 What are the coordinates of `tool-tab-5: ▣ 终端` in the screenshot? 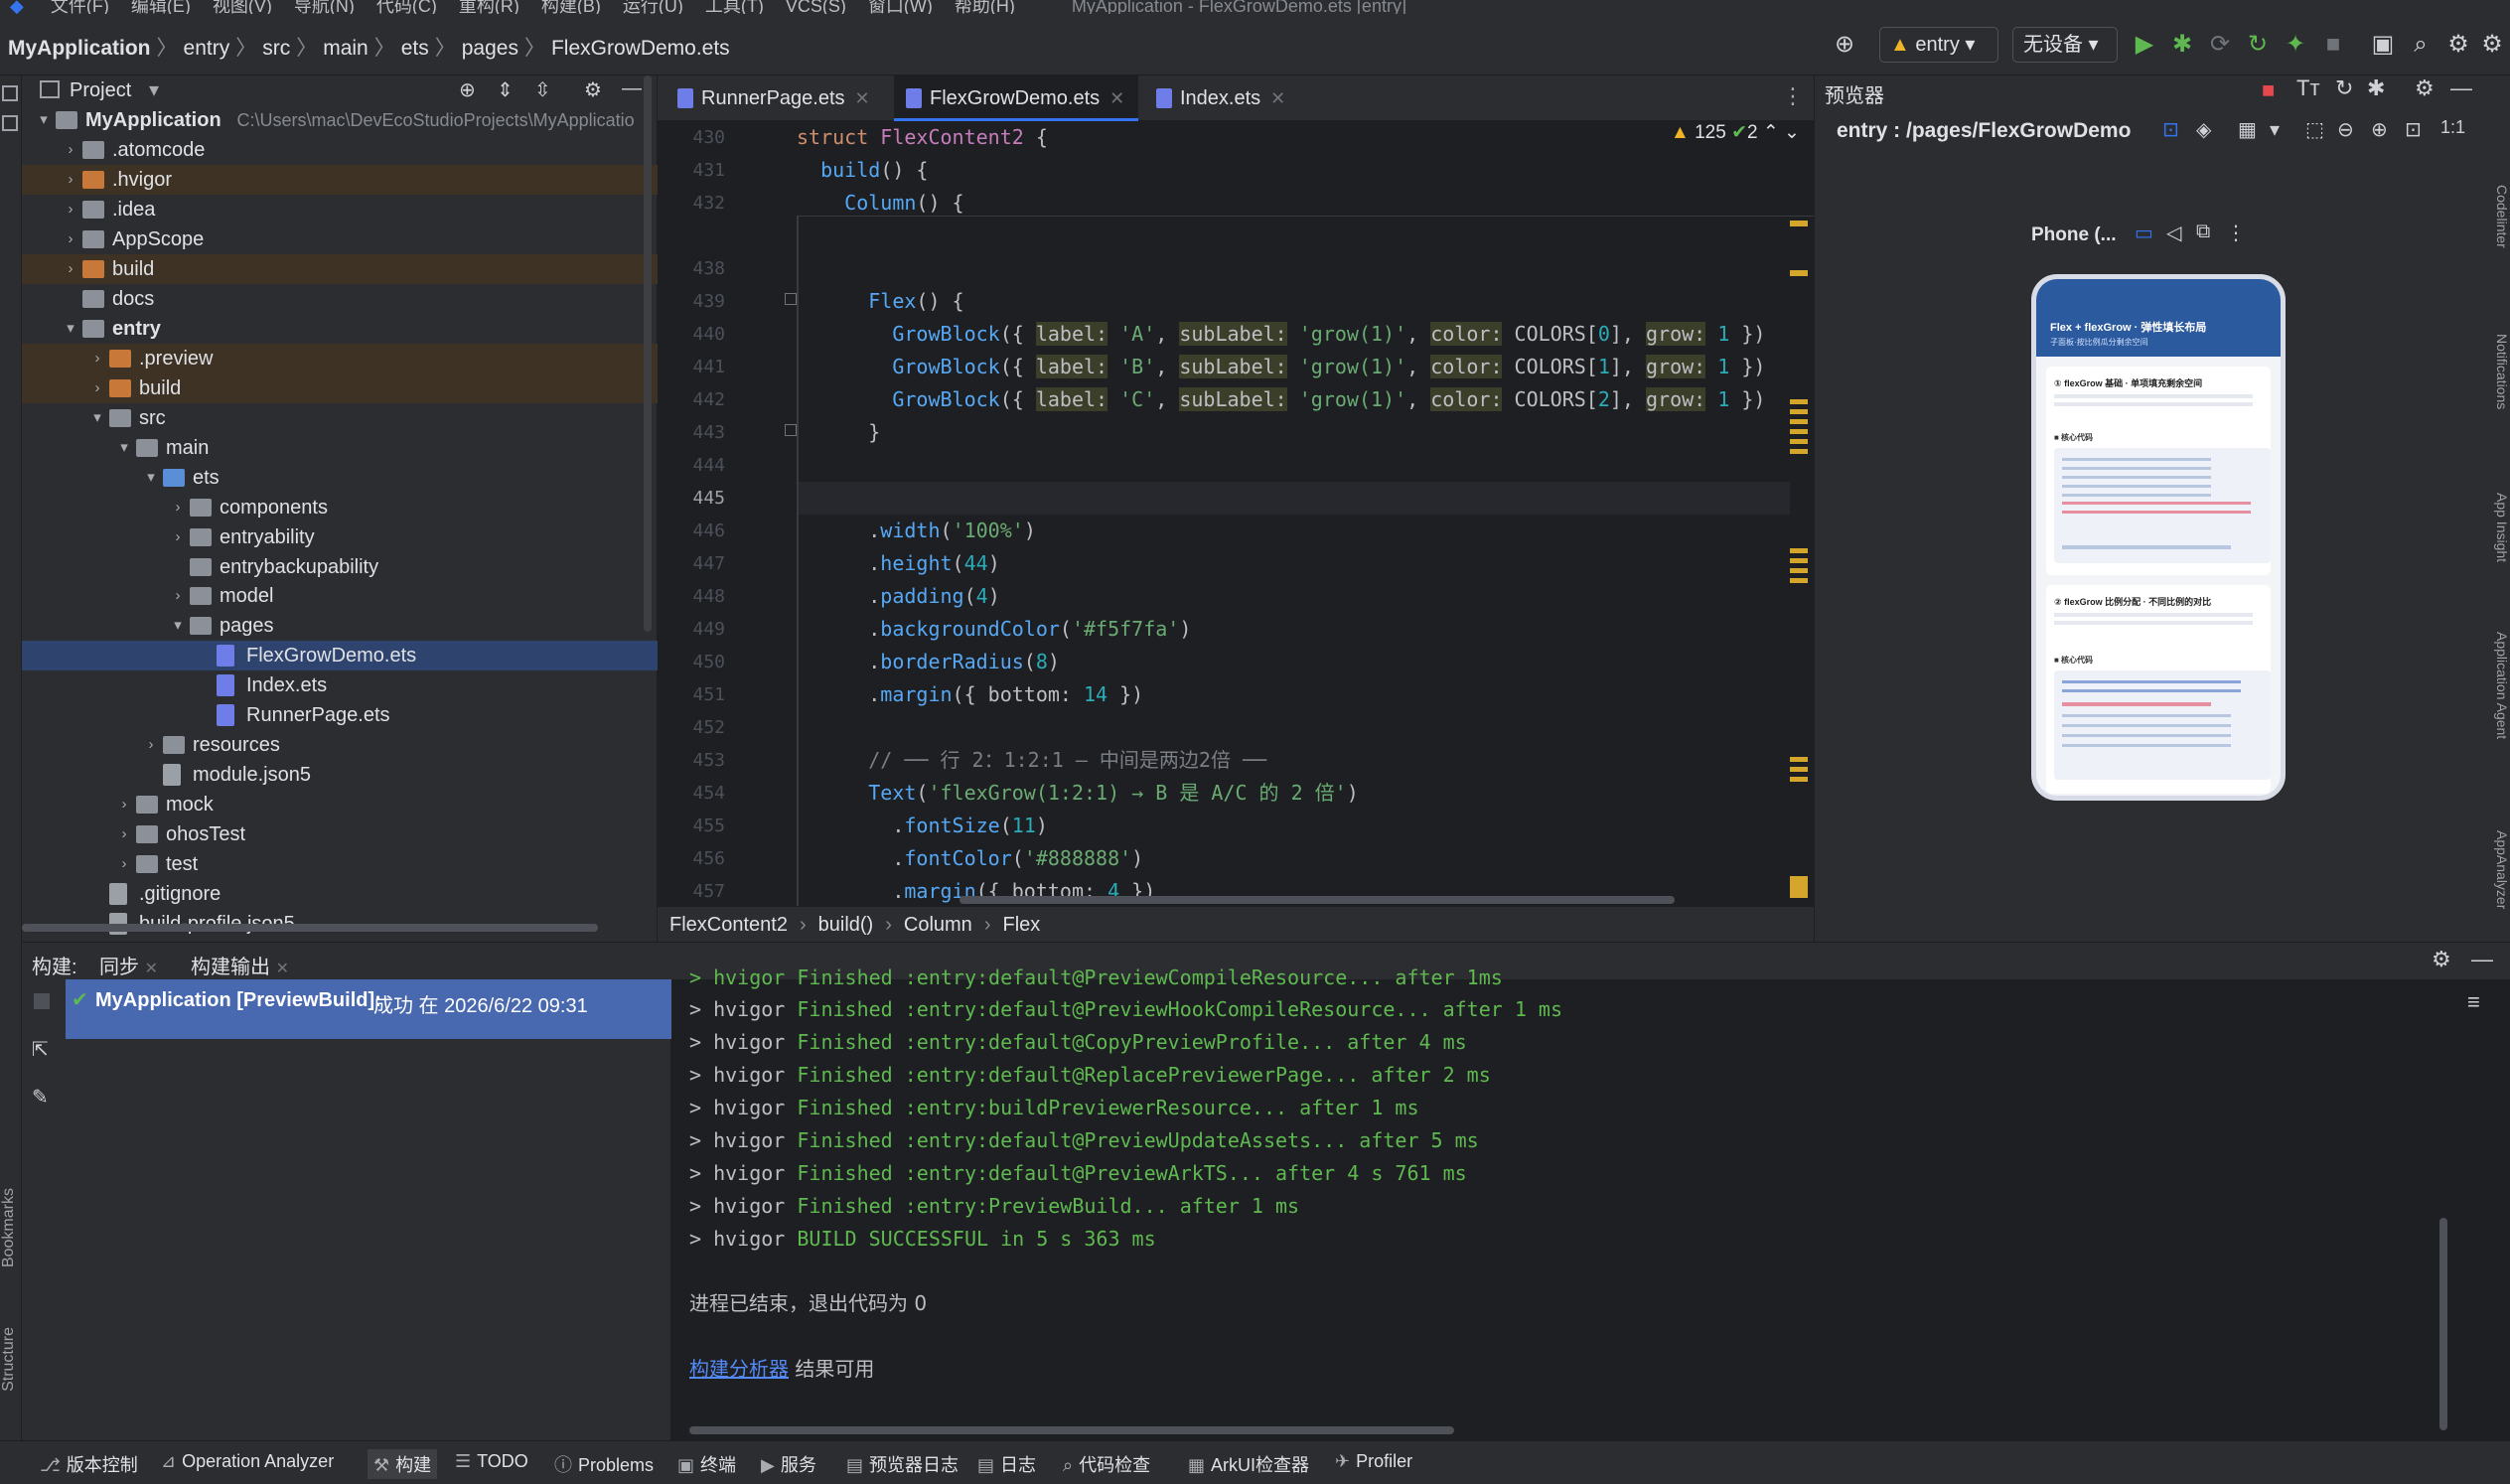 It's located at (706, 1464).